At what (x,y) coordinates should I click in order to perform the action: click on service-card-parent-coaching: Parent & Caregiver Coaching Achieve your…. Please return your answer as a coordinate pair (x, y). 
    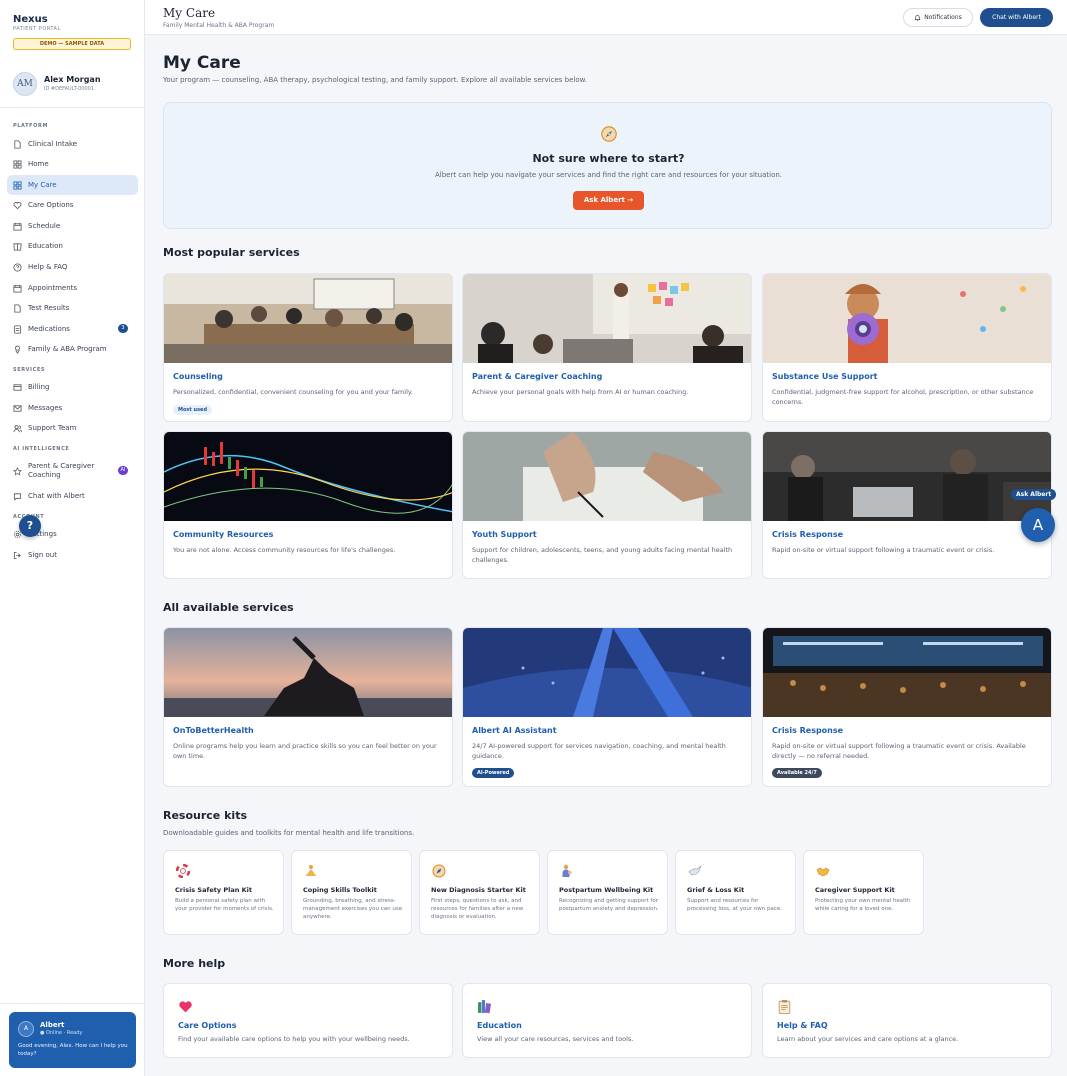
    Looking at the image, I should click on (607, 347).